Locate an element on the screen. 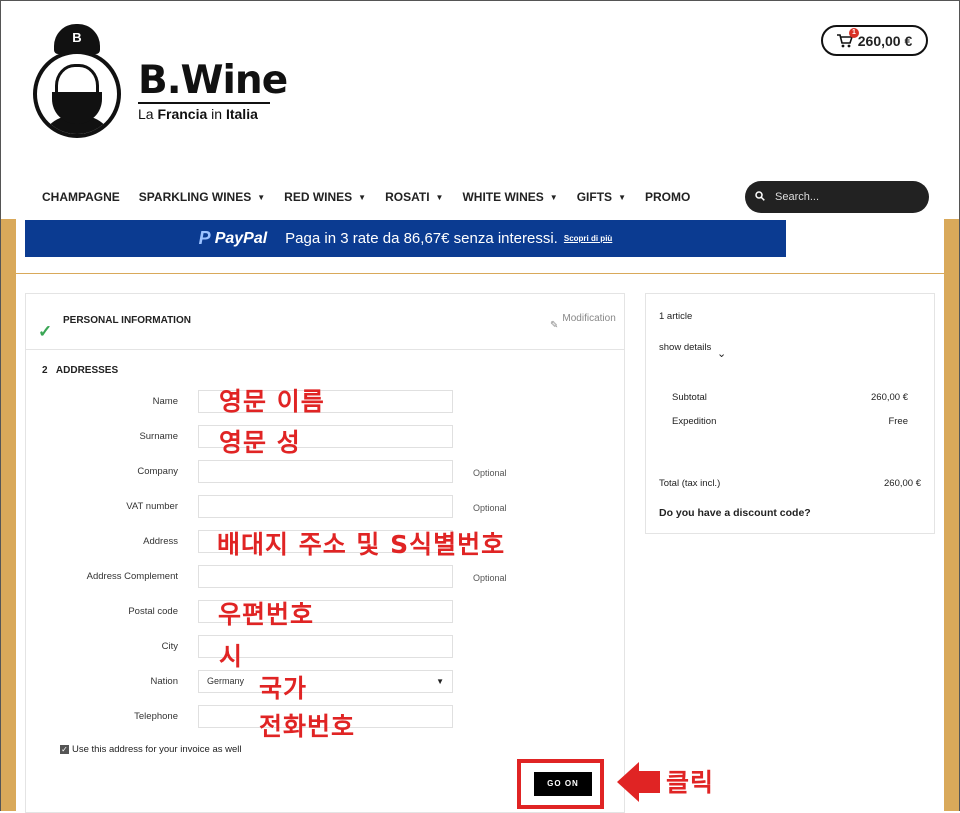 The height and width of the screenshot is (813, 960). address-complement-input is located at coordinates (325, 576).